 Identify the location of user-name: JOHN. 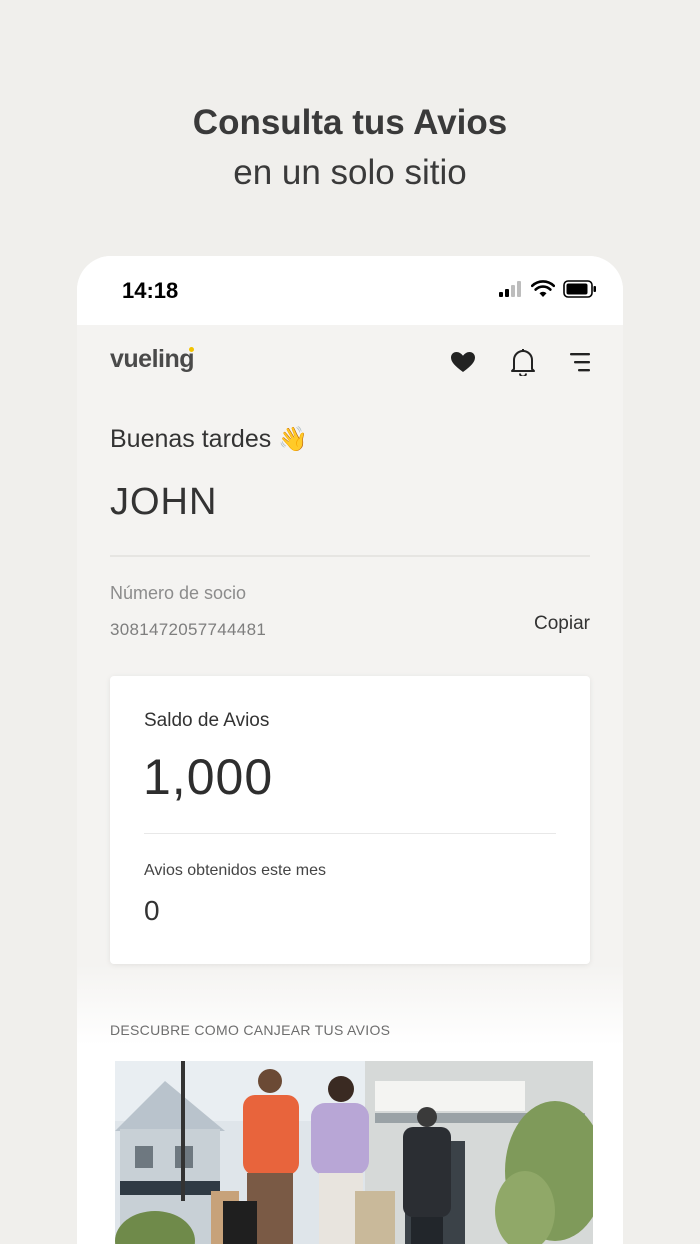
(164, 502).